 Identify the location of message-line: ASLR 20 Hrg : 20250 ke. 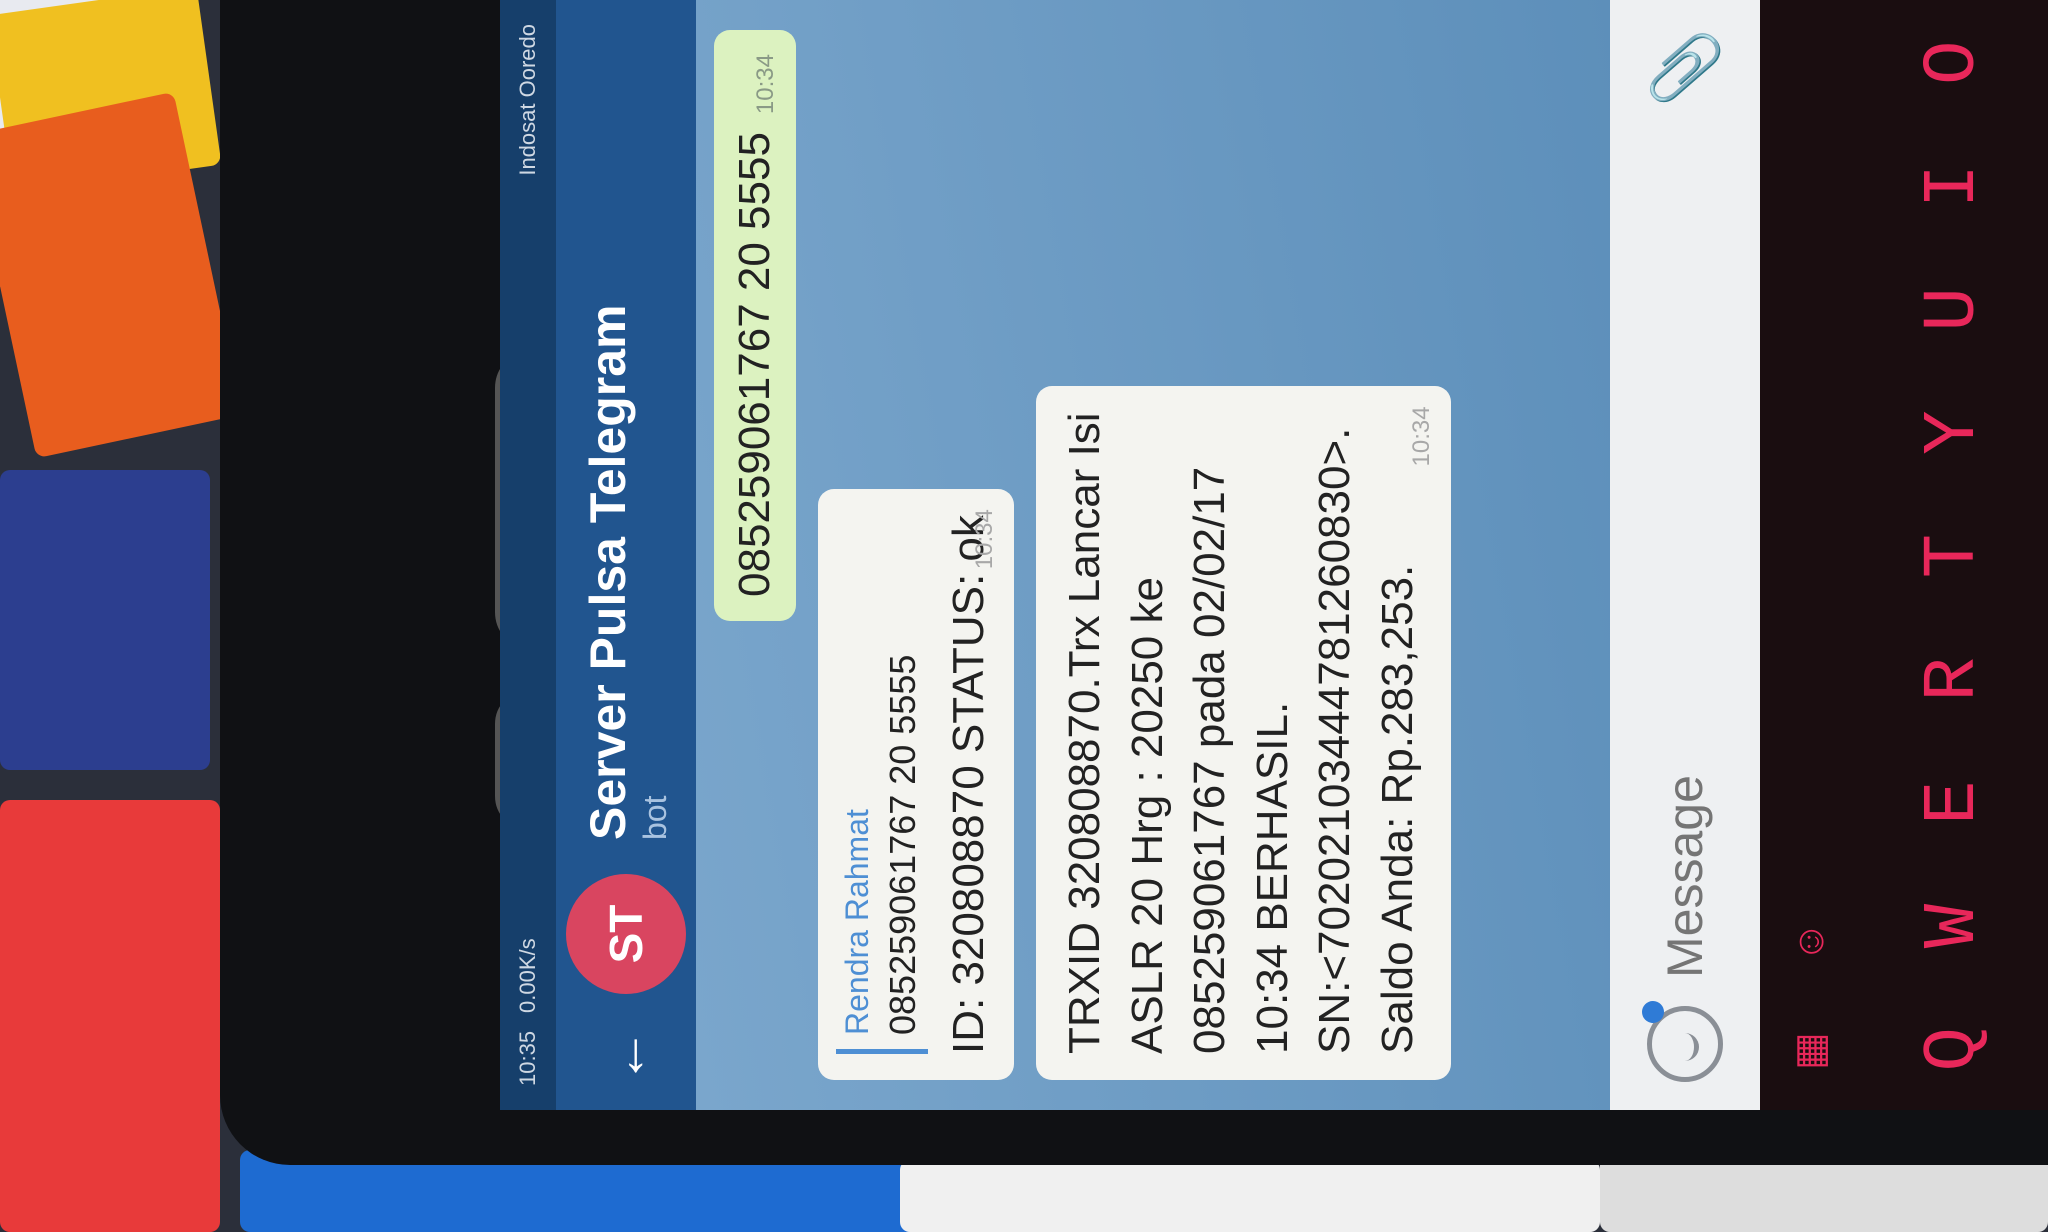
(1147, 815).